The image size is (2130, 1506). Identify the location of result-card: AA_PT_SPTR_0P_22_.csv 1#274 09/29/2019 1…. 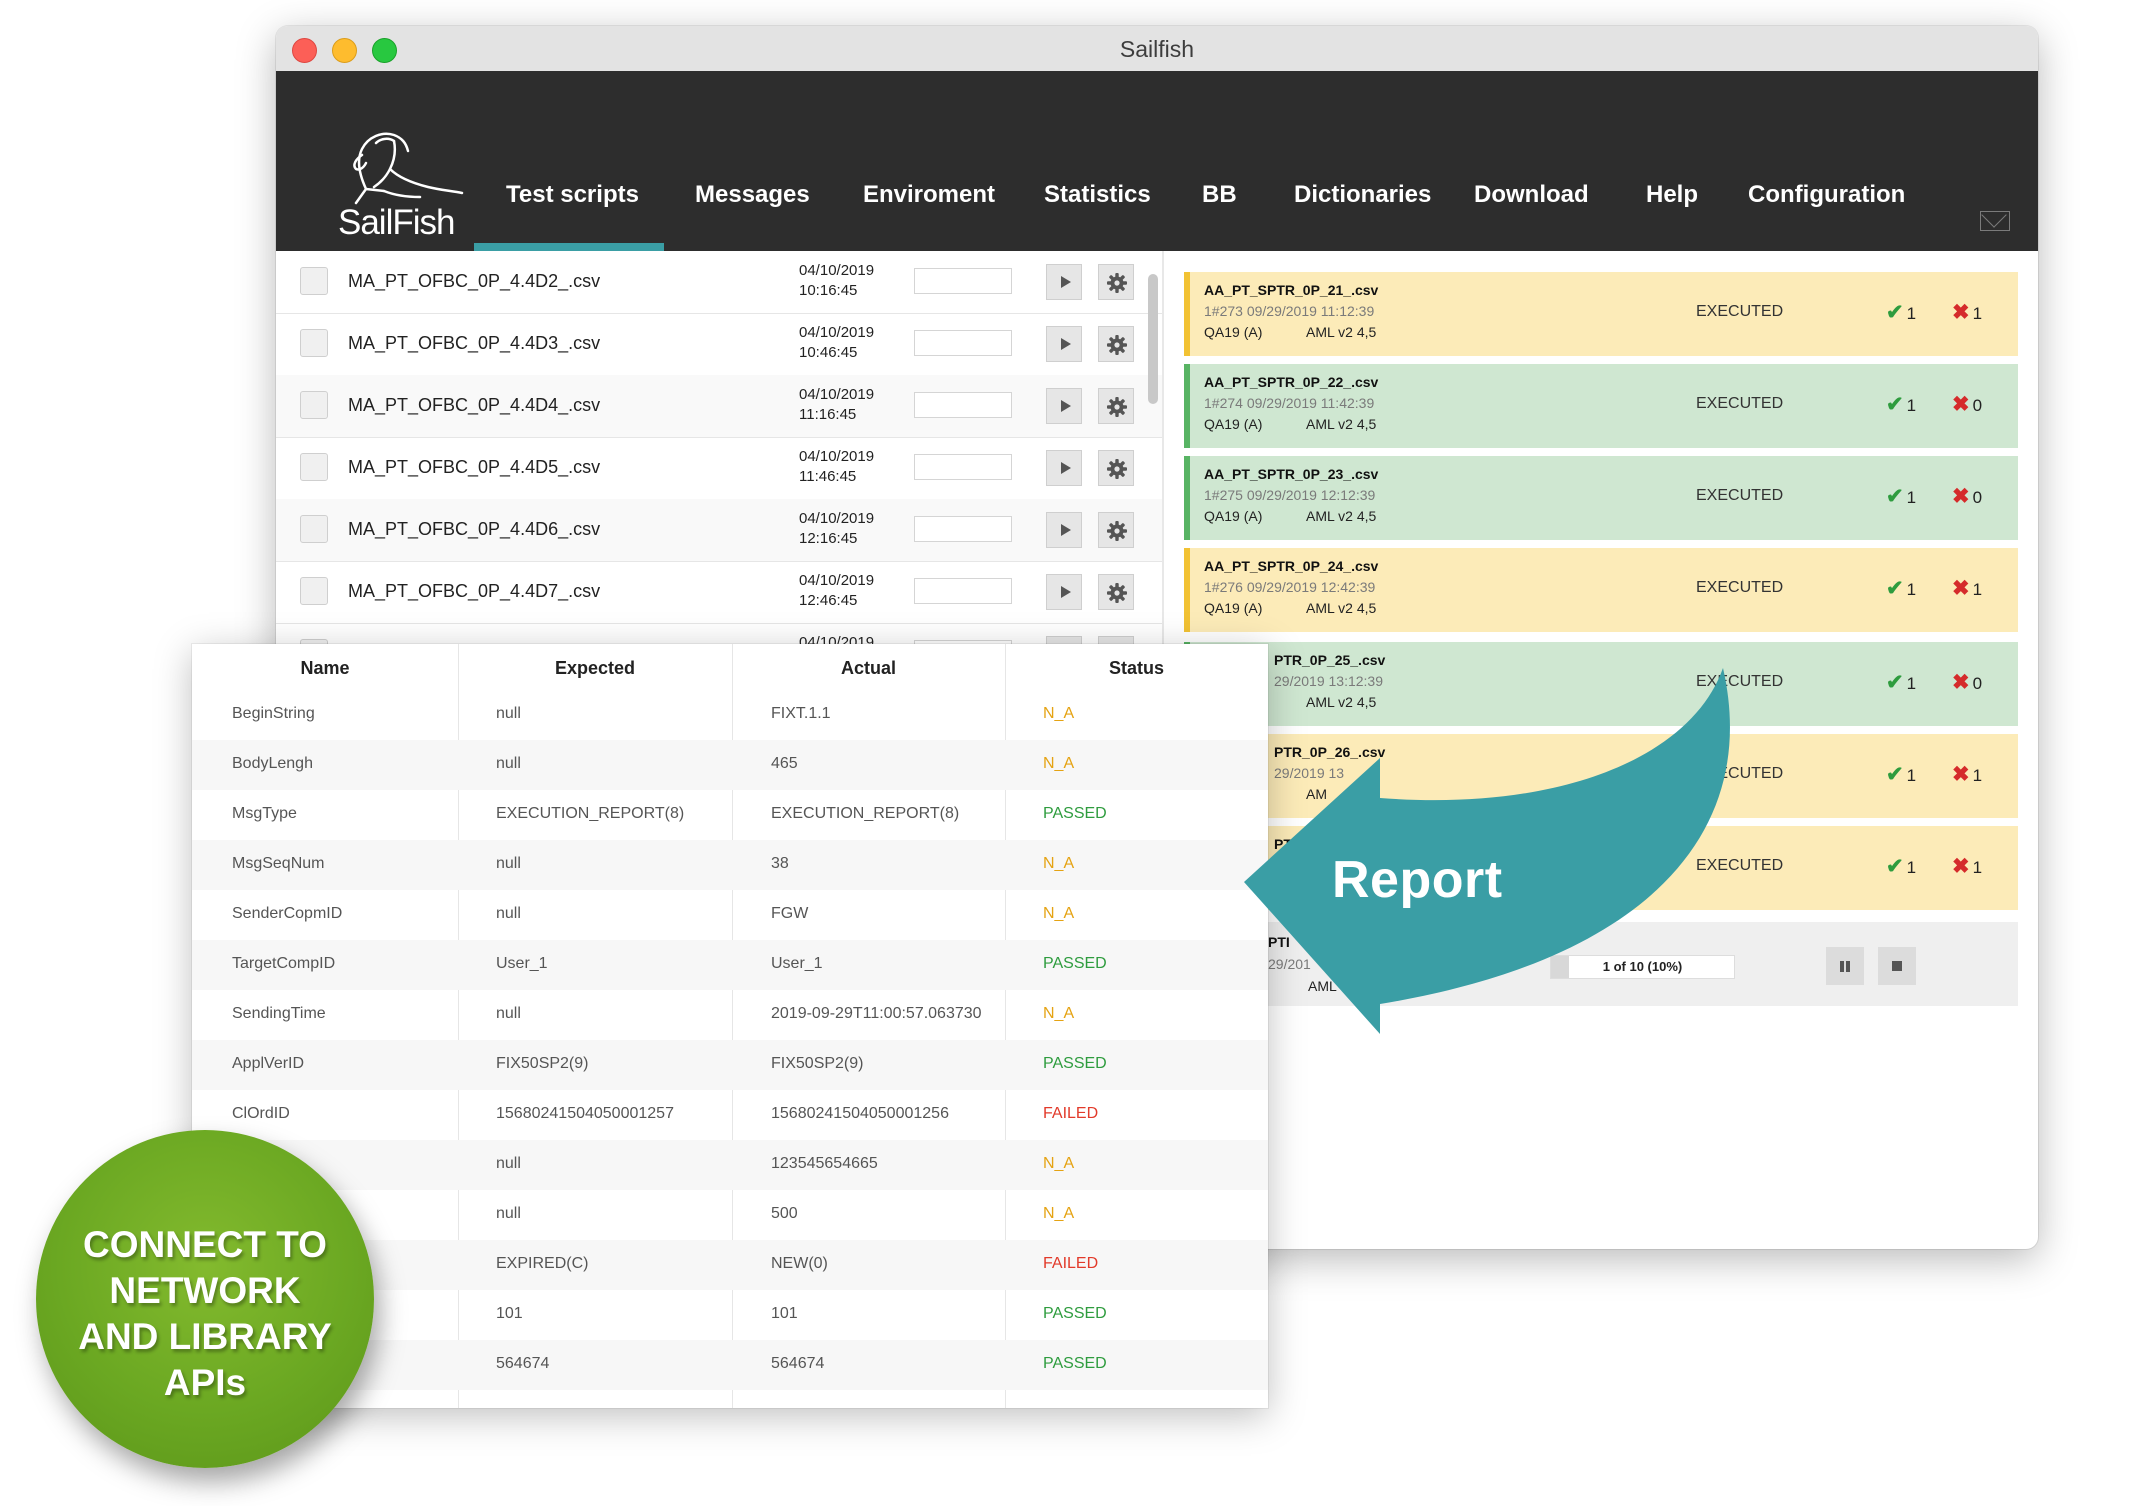
(1601, 406).